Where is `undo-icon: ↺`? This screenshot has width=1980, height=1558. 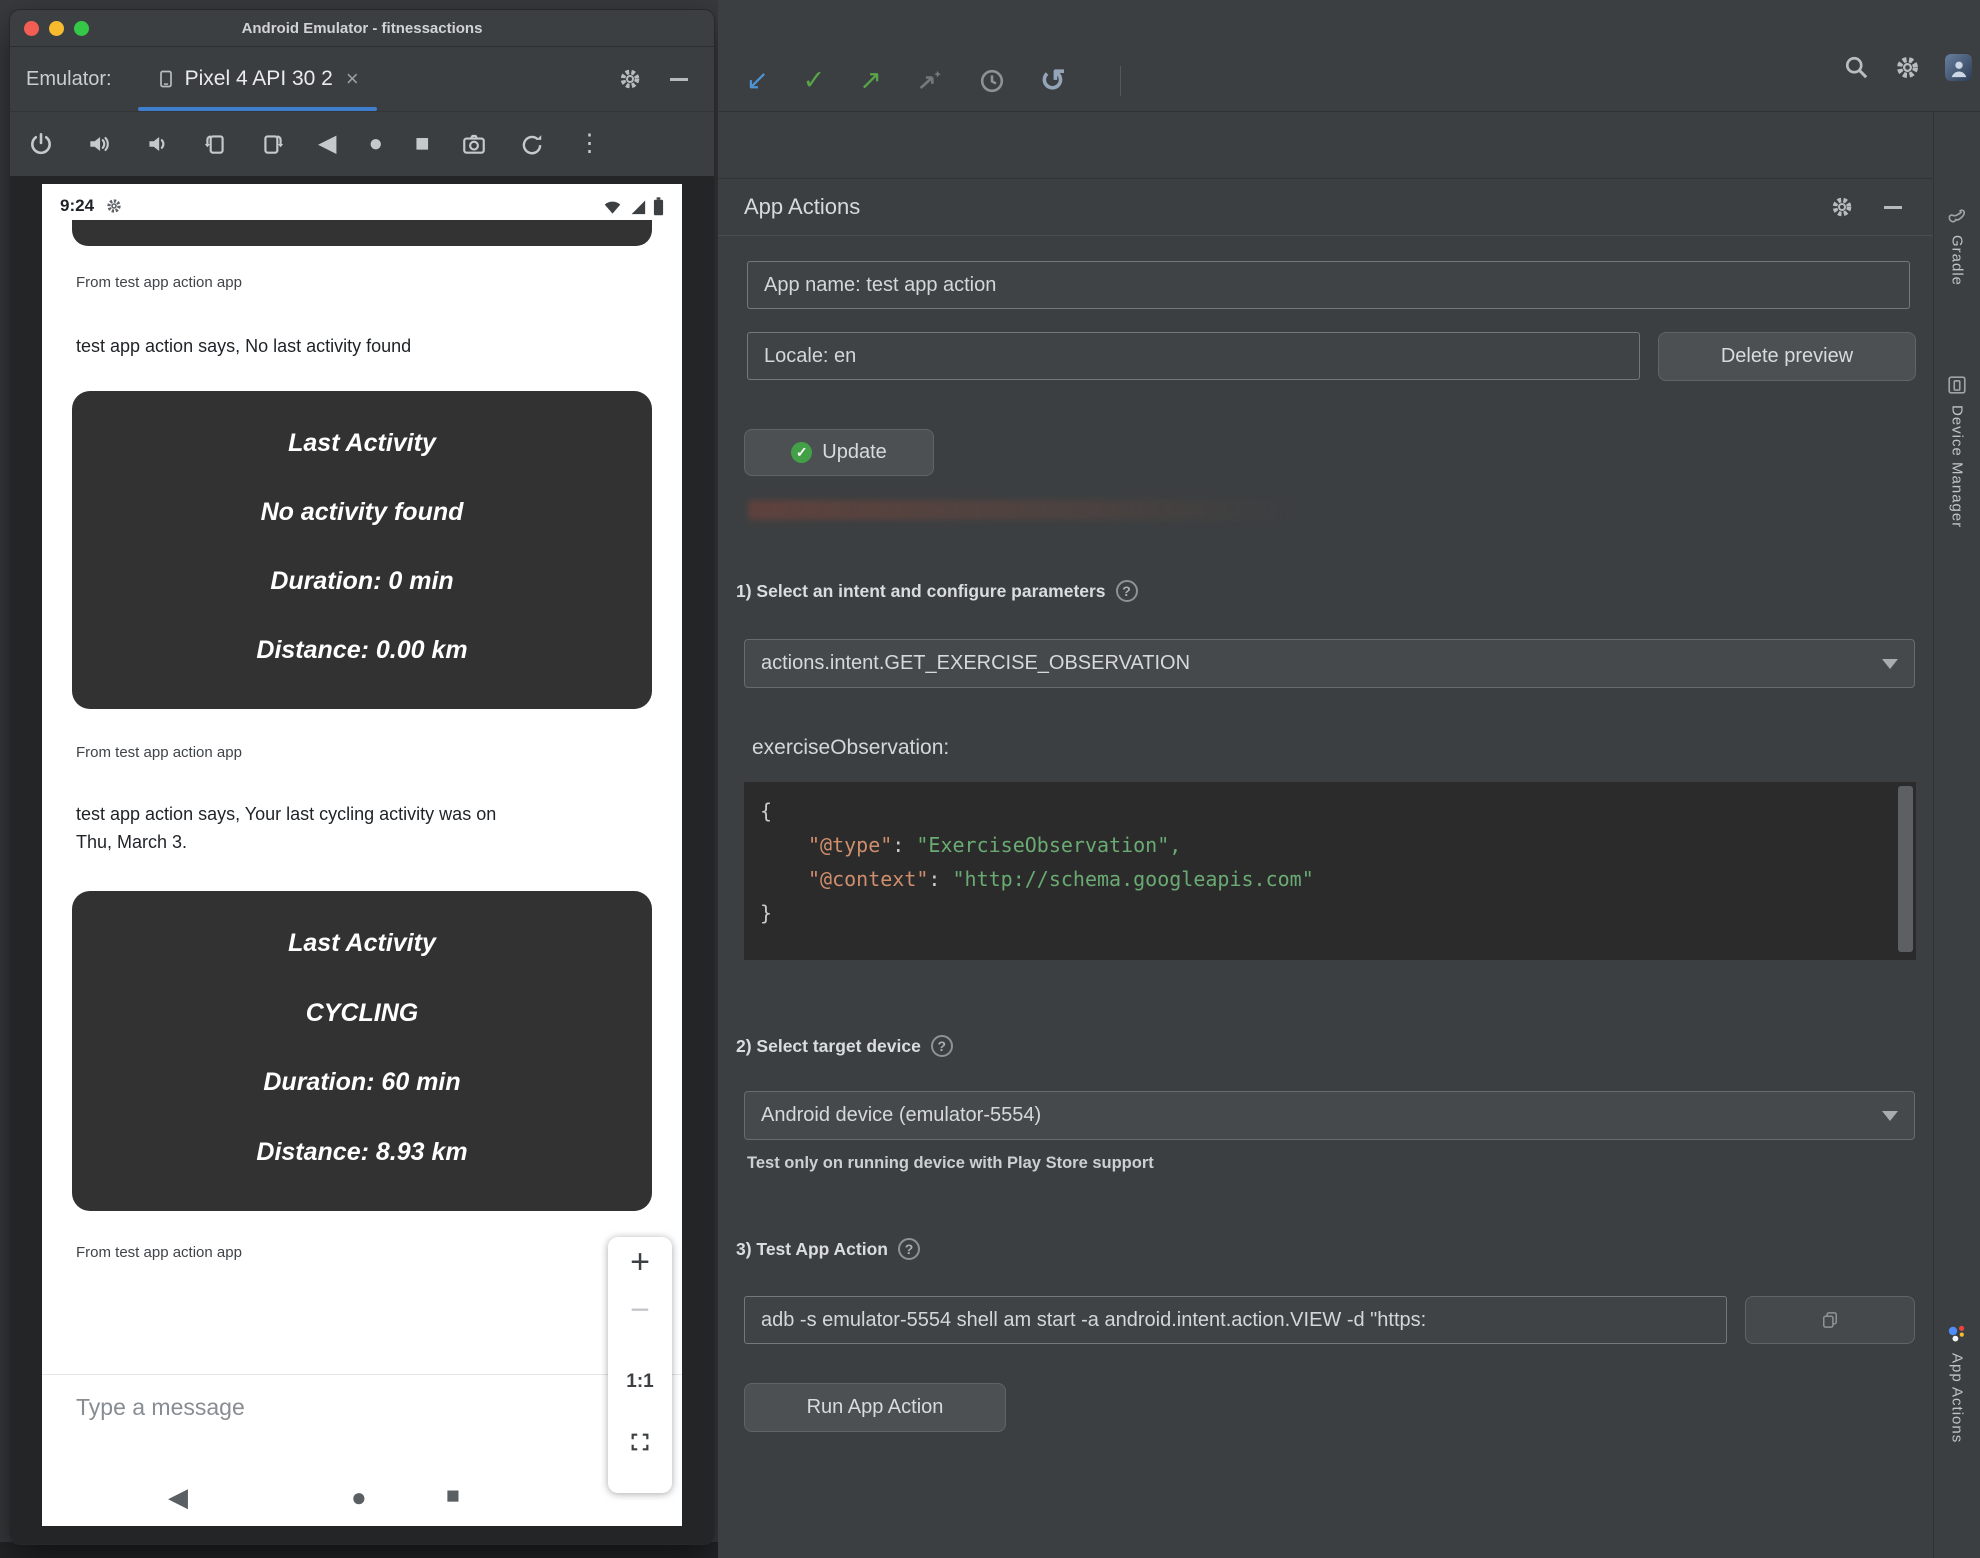
undo-icon: ↺ is located at coordinates (1053, 80).